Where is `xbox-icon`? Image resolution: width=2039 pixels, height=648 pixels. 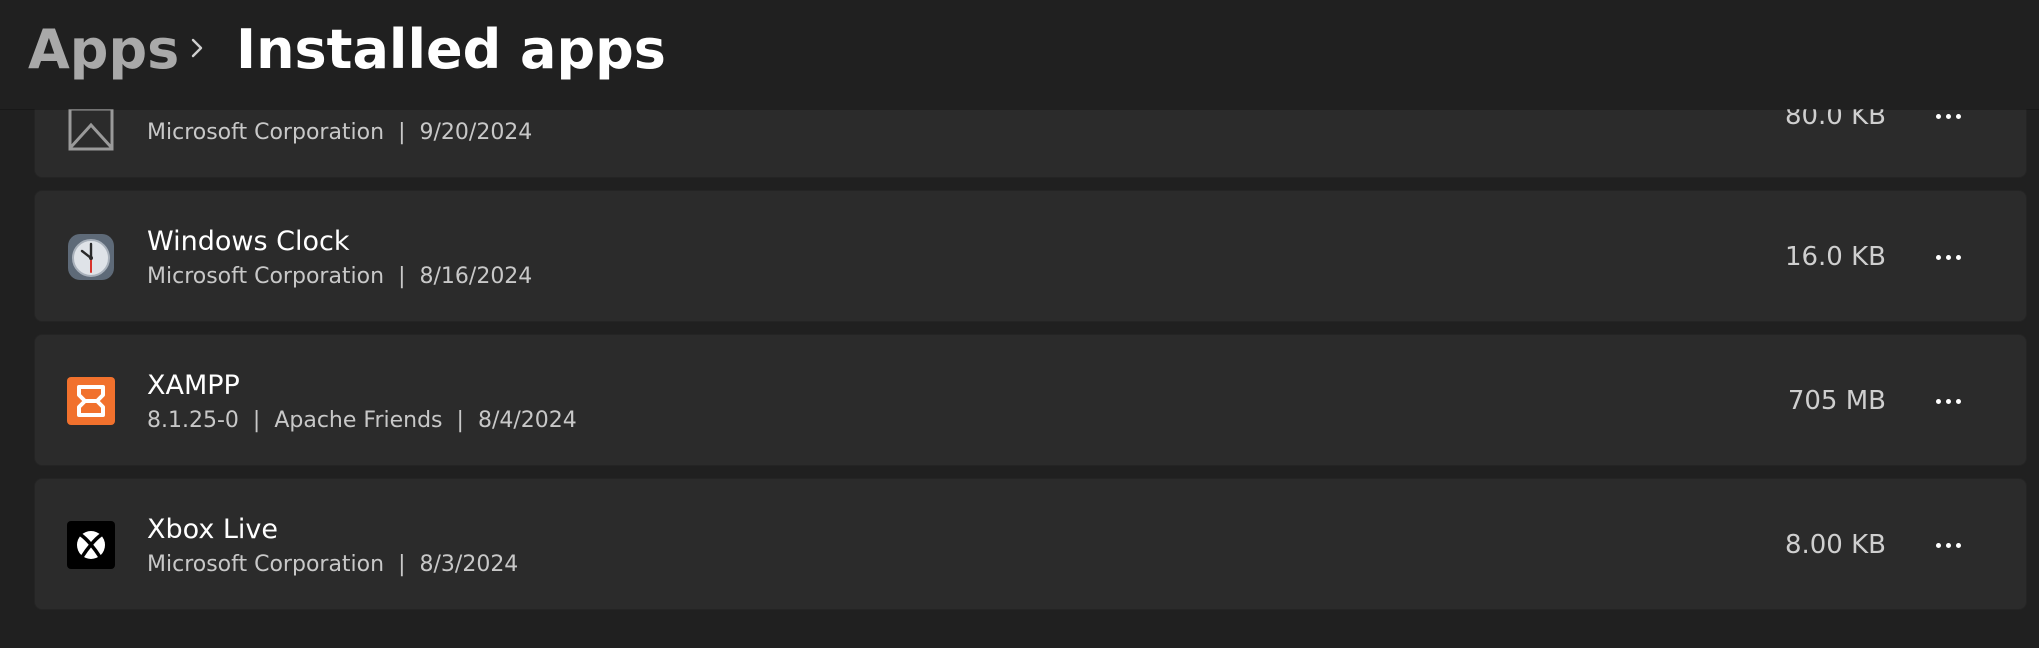 xbox-icon is located at coordinates (91, 545).